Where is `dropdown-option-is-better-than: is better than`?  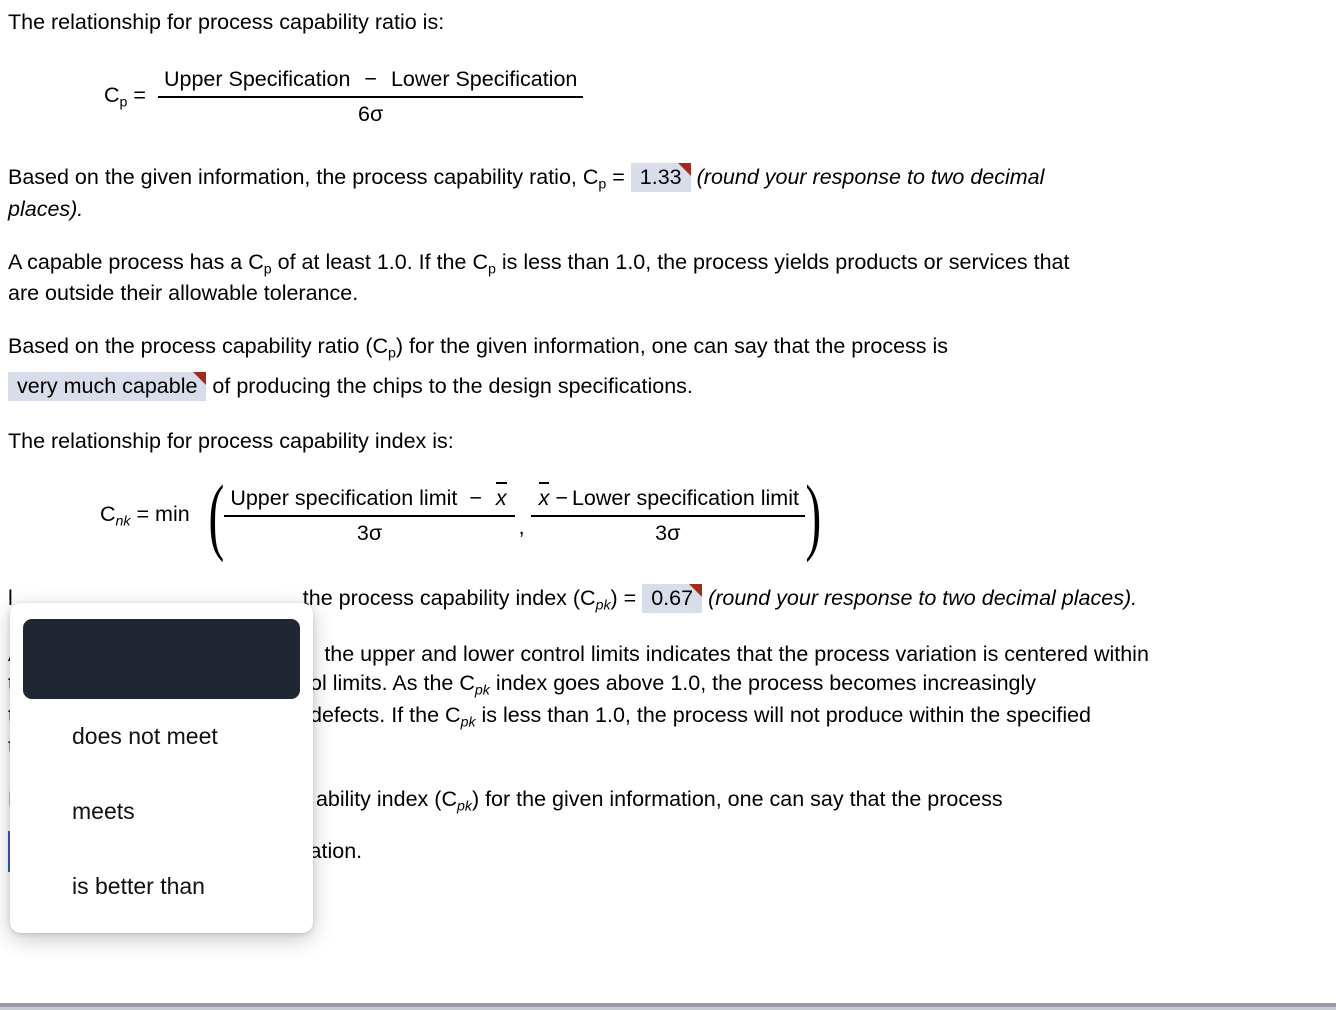 dropdown-option-is-better-than: is better than is located at coordinates (161, 886).